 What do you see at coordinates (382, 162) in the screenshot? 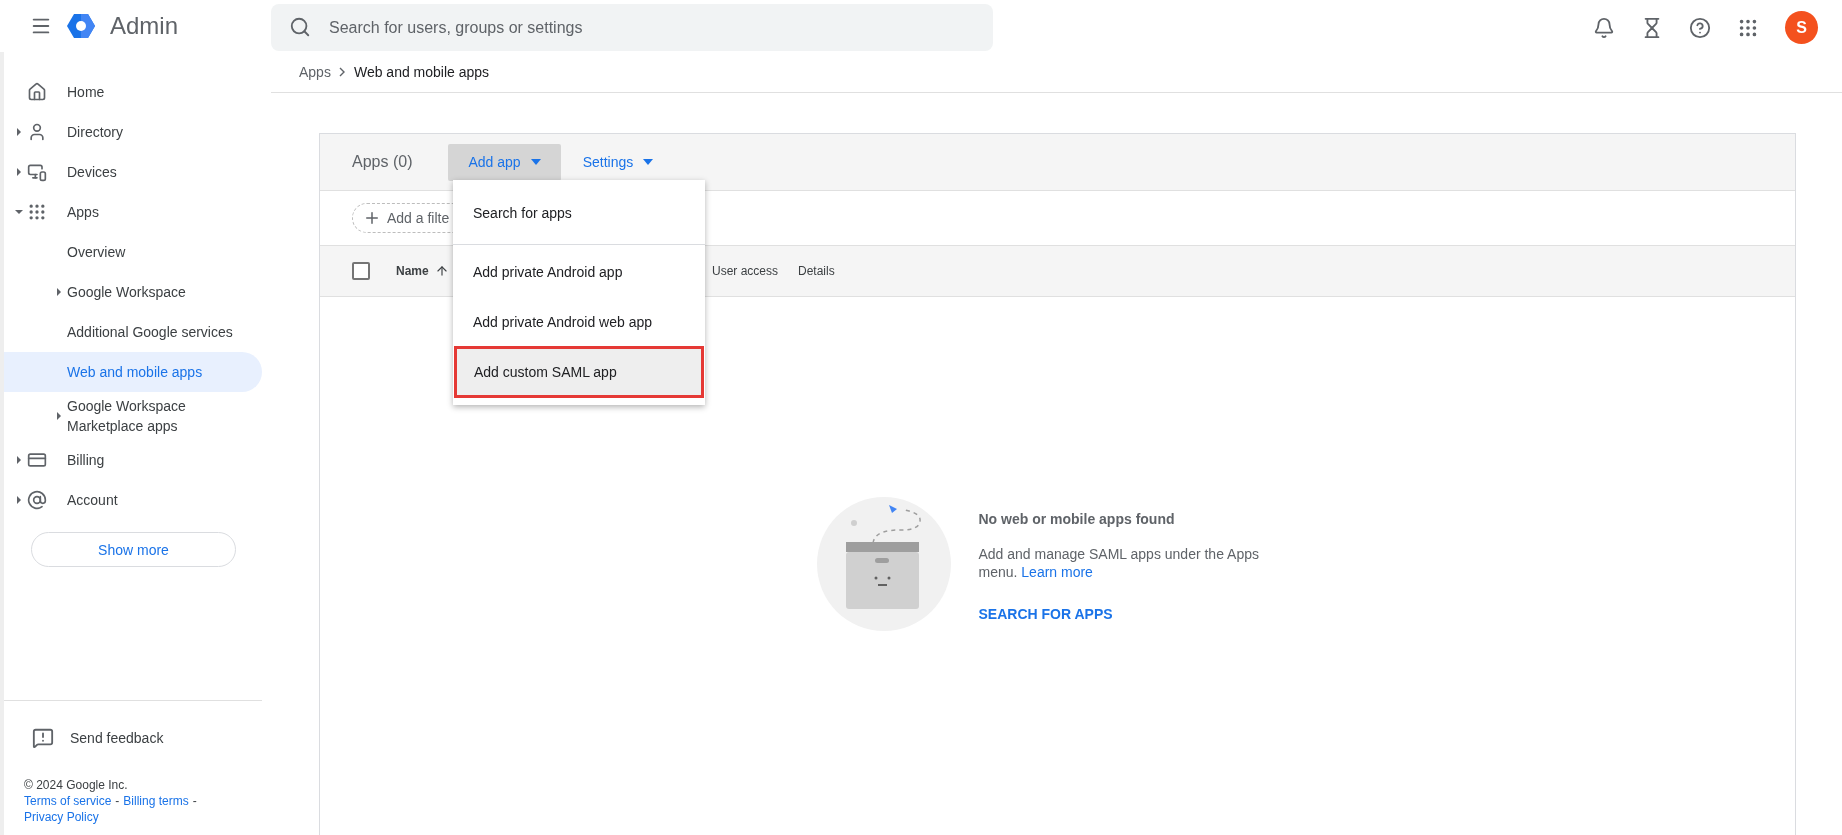
I see `panel-title: Apps (0)` at bounding box center [382, 162].